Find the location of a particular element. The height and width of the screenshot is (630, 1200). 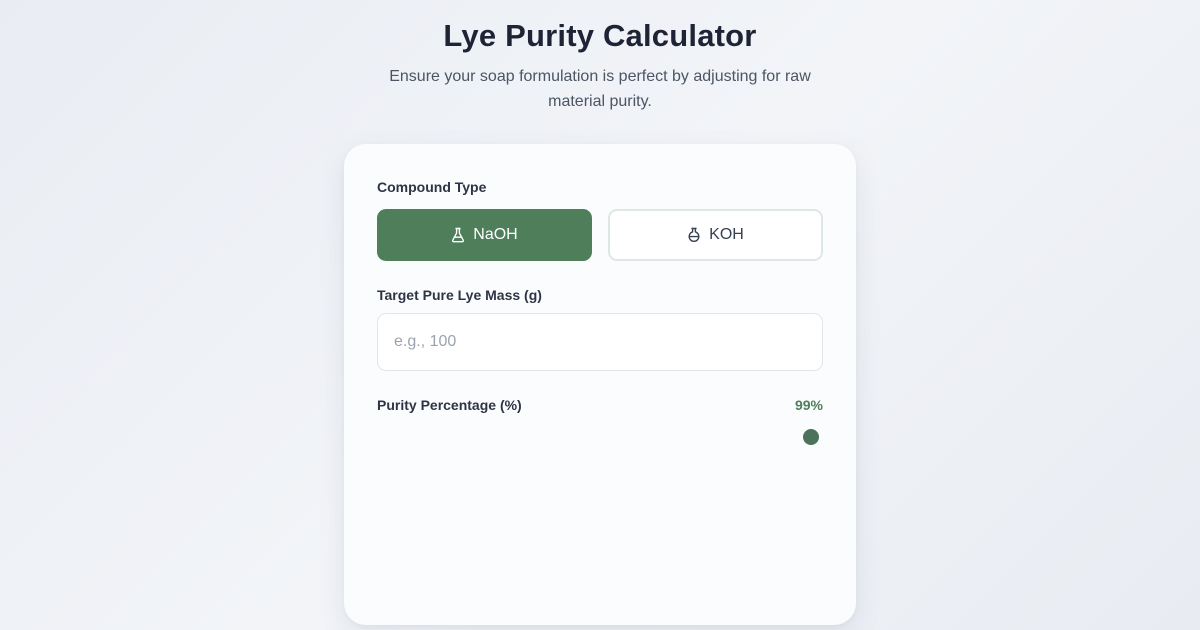

naoh-button: NaOH is located at coordinates (484, 235).